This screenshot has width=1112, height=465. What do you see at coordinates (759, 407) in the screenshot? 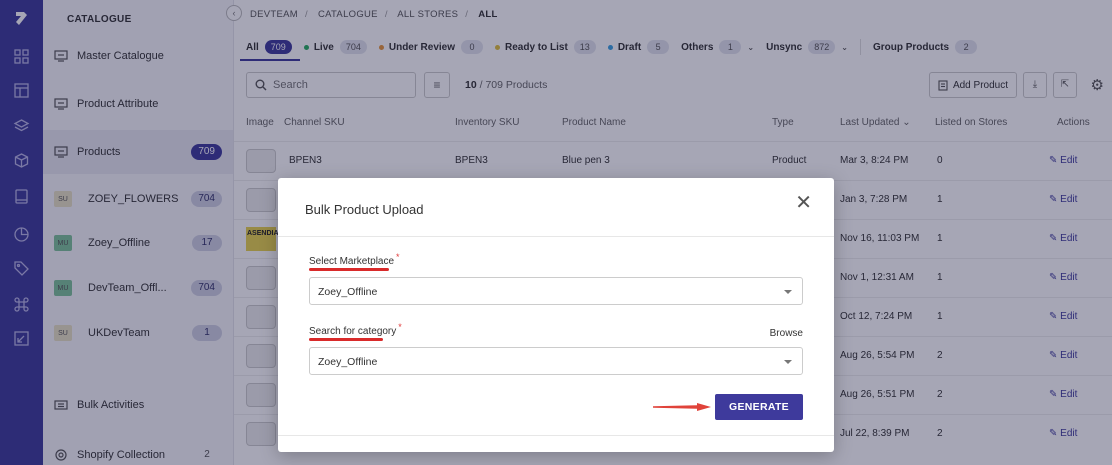
I see `generate-button: GENERATE` at bounding box center [759, 407].